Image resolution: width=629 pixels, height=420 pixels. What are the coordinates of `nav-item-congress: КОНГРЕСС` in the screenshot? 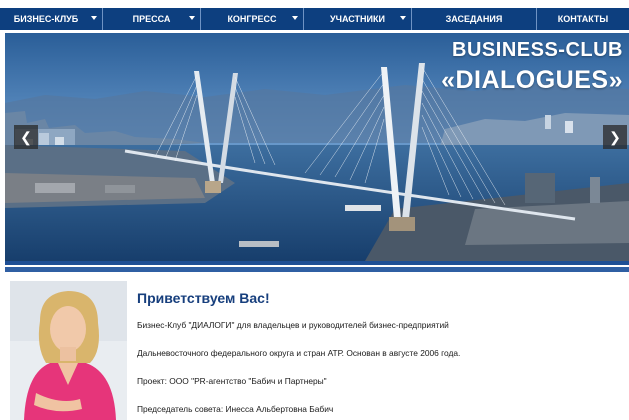 It's located at (252, 19).